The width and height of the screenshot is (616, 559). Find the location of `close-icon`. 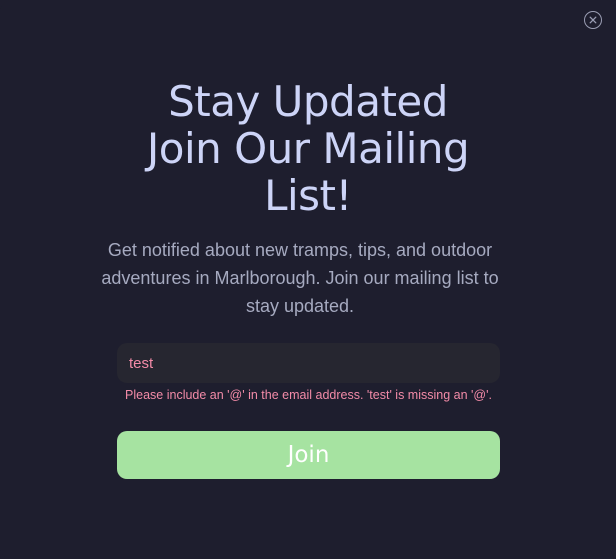

close-icon is located at coordinates (593, 20).